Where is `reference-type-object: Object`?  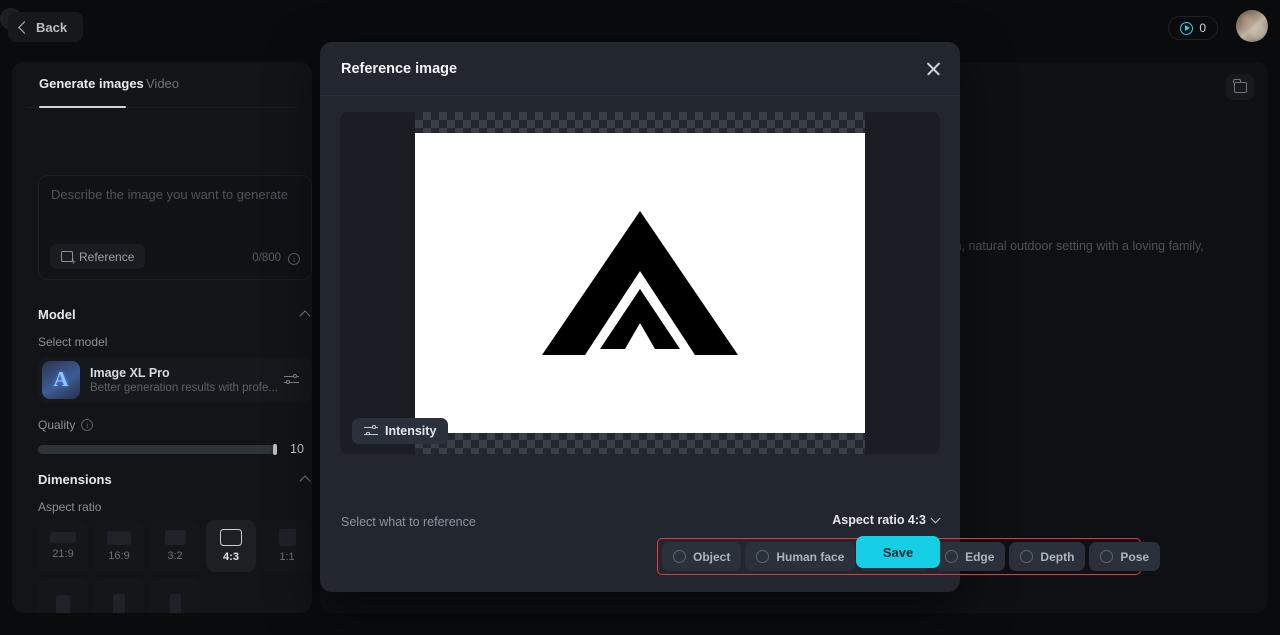
reference-type-object: Object is located at coordinates (702, 556).